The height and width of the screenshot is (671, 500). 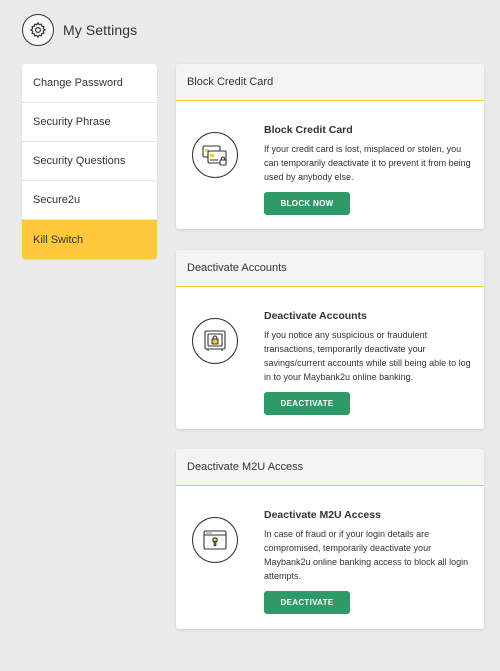 I want to click on page-header: My Settings, so click(x=79, y=30).